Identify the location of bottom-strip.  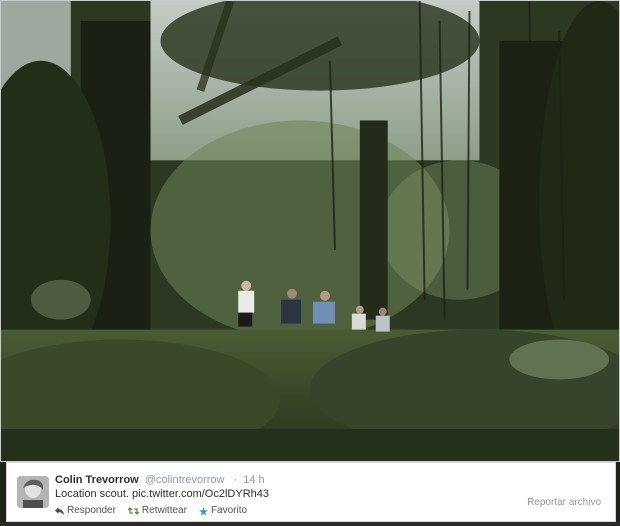
(310, 524).